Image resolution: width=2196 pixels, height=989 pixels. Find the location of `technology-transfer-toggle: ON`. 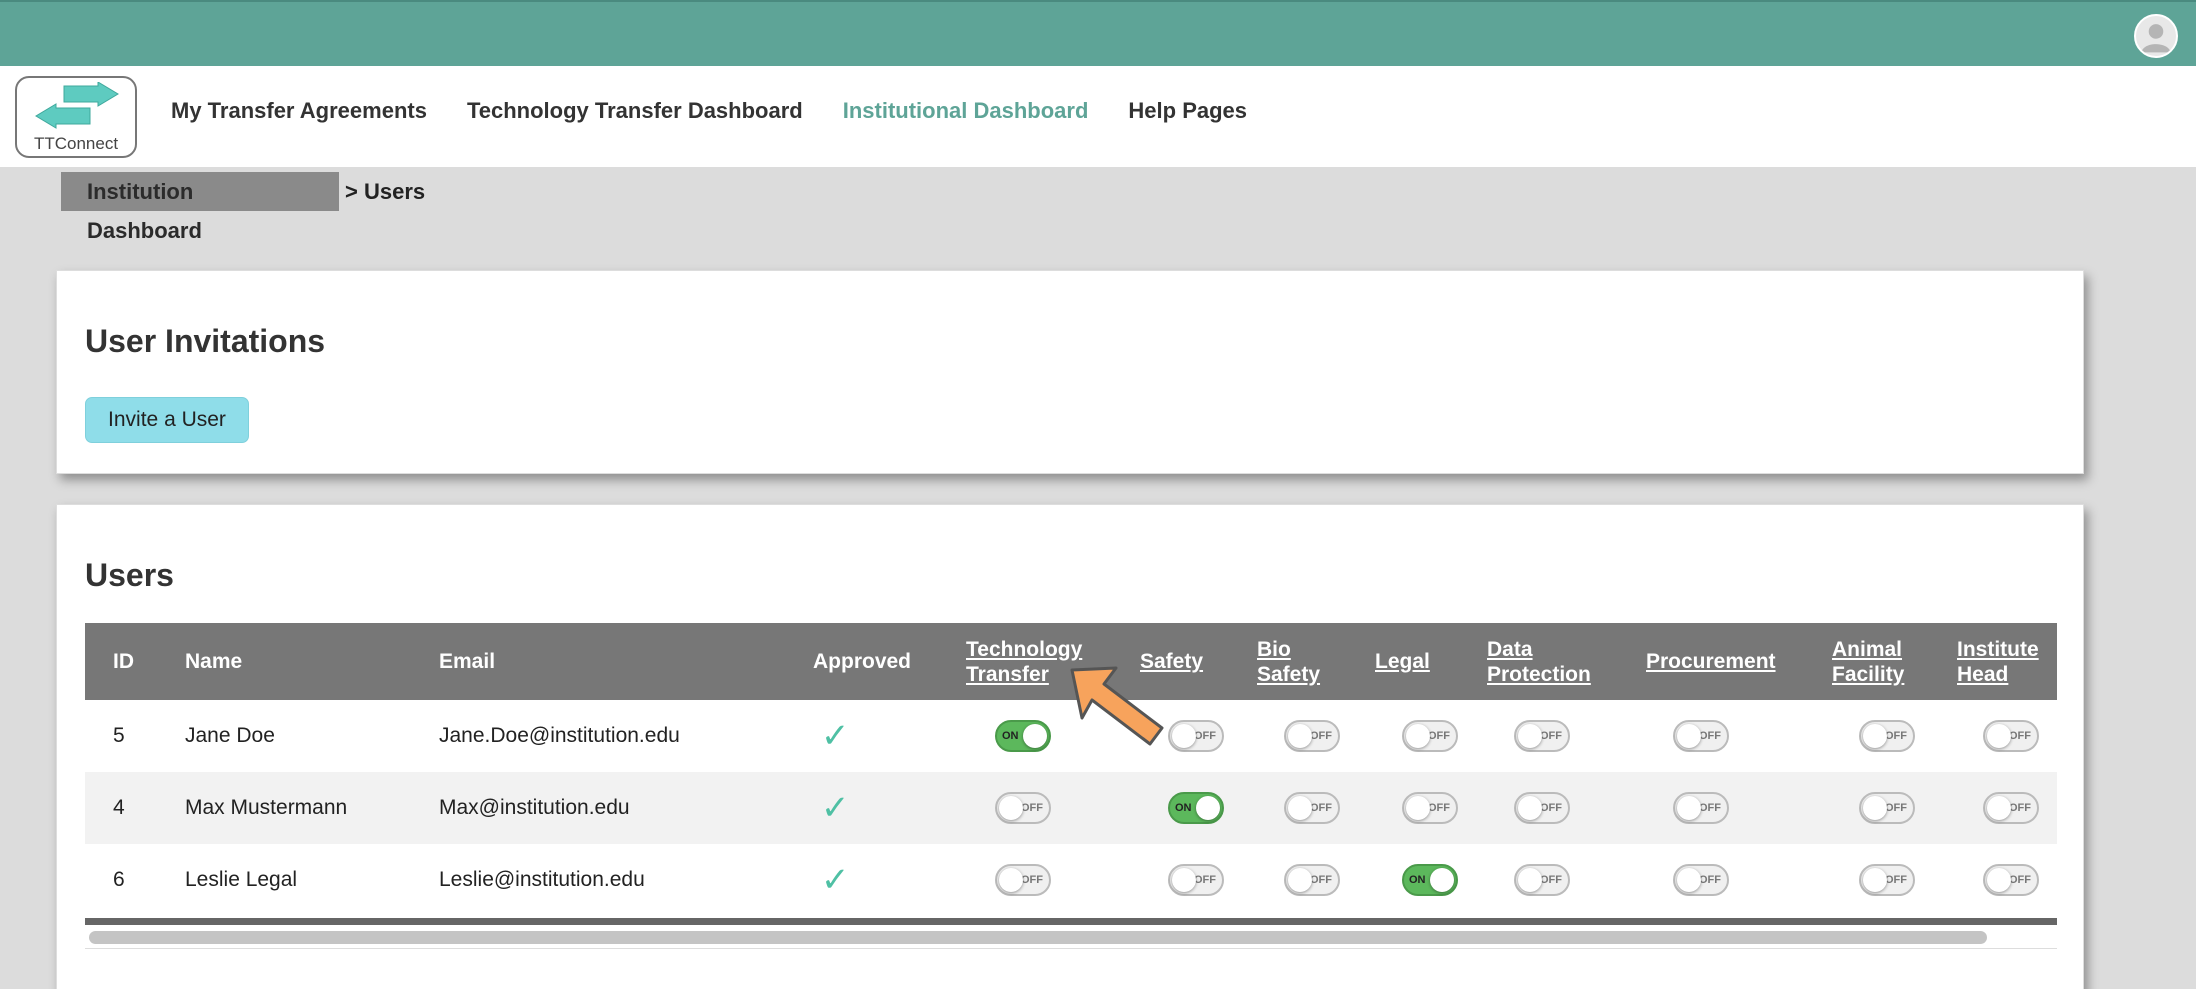

technology-transfer-toggle: ON is located at coordinates (1023, 736).